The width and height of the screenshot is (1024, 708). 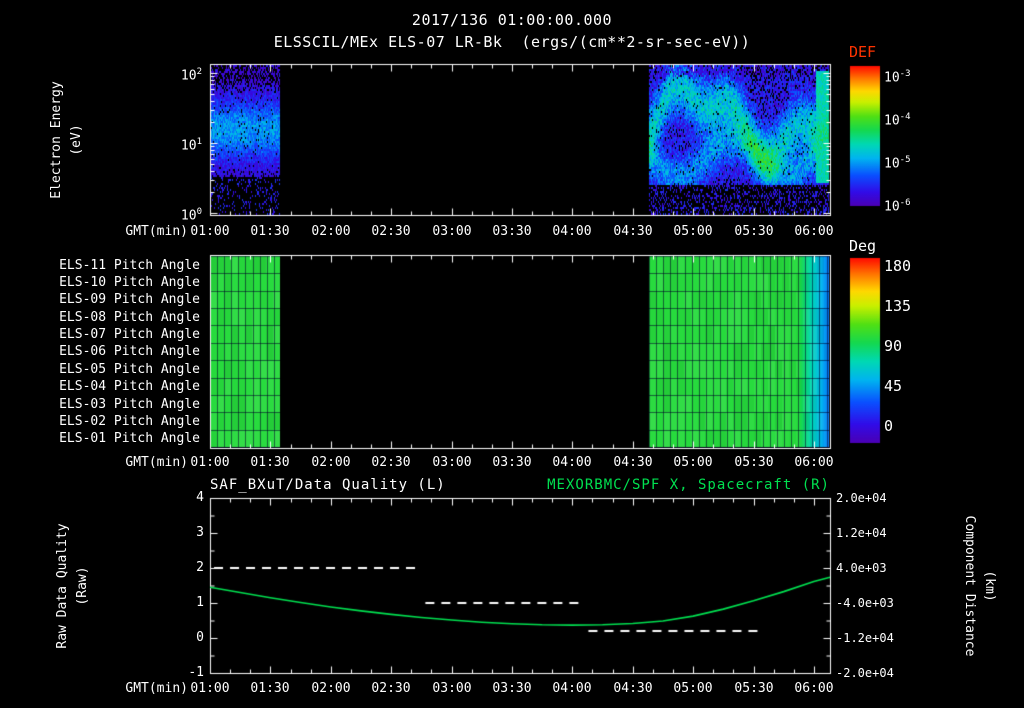 What do you see at coordinates (328, 485) in the screenshot?
I see `quality-series-title: SAF_BXuT/Data Quality (L)` at bounding box center [328, 485].